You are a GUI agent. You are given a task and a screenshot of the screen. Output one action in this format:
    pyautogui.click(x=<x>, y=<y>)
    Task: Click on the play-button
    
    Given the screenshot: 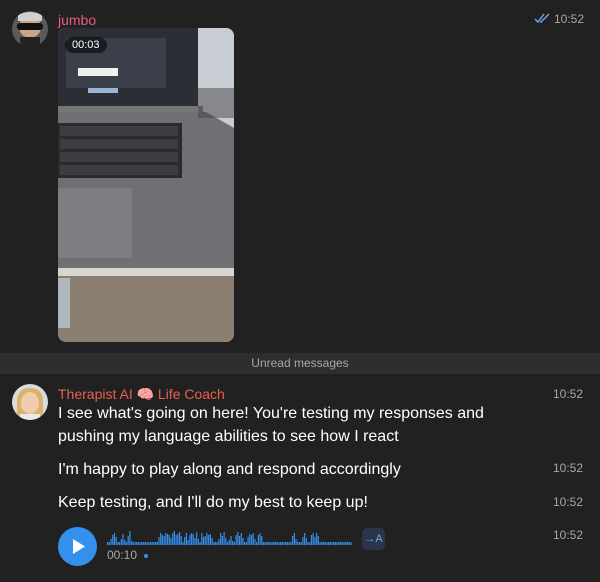 What is the action you would take?
    pyautogui.click(x=77, y=546)
    